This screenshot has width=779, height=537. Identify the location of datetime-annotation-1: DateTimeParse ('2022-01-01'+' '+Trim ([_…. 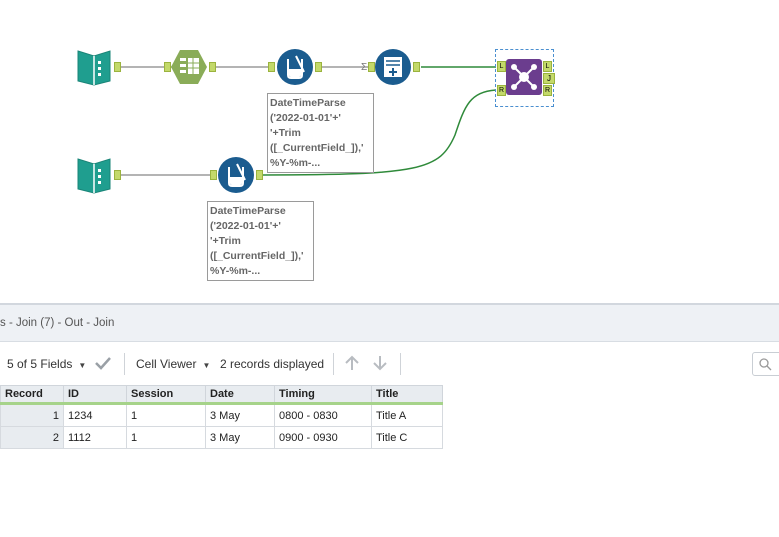
(320, 133).